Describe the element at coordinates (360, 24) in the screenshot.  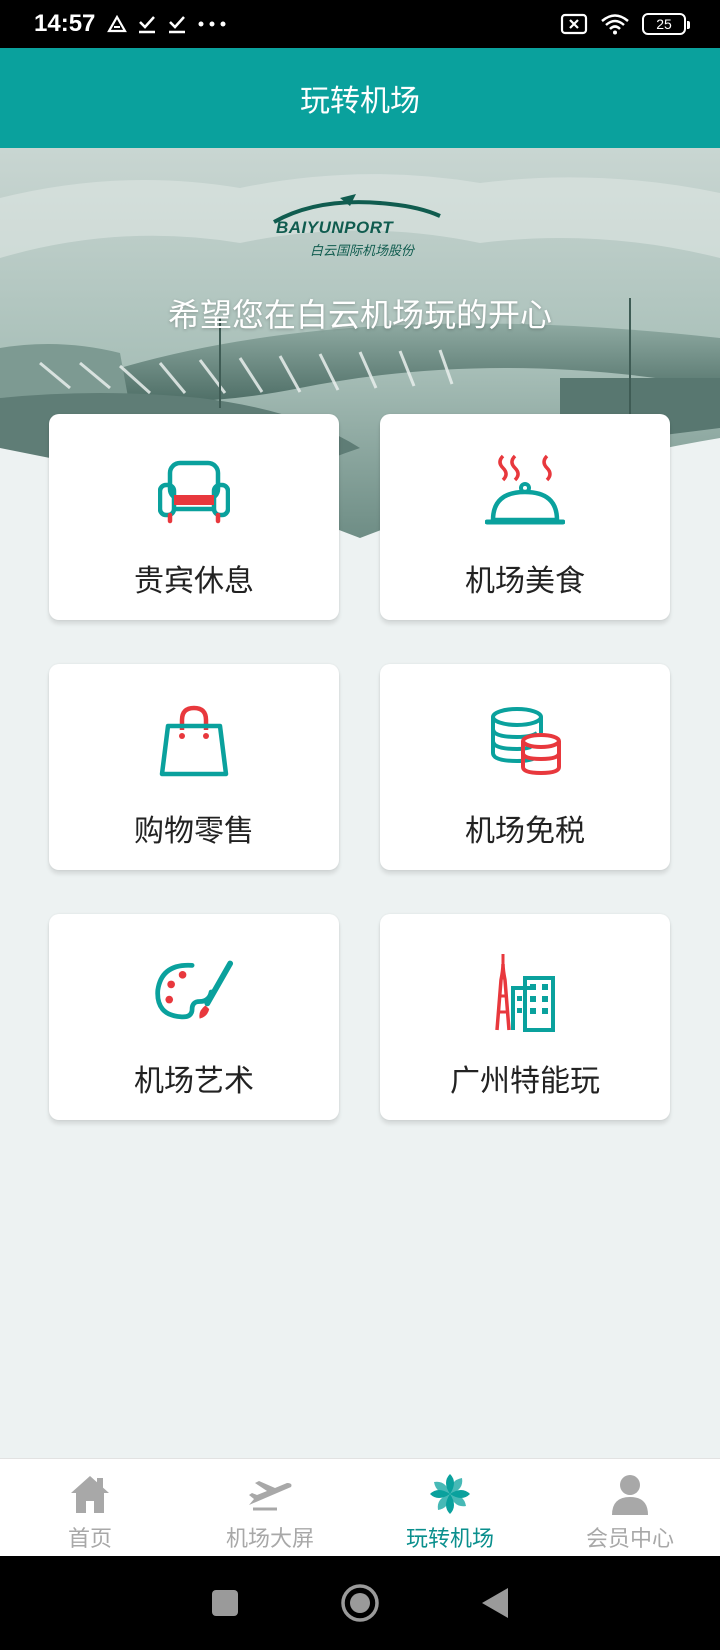
I see `status-bar: 14:57 25` at that location.